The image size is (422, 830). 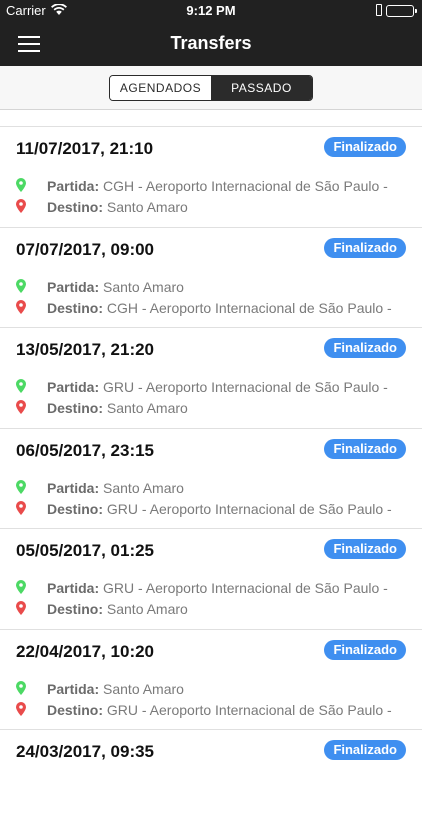 I want to click on battery-icon, so click(x=401, y=11).